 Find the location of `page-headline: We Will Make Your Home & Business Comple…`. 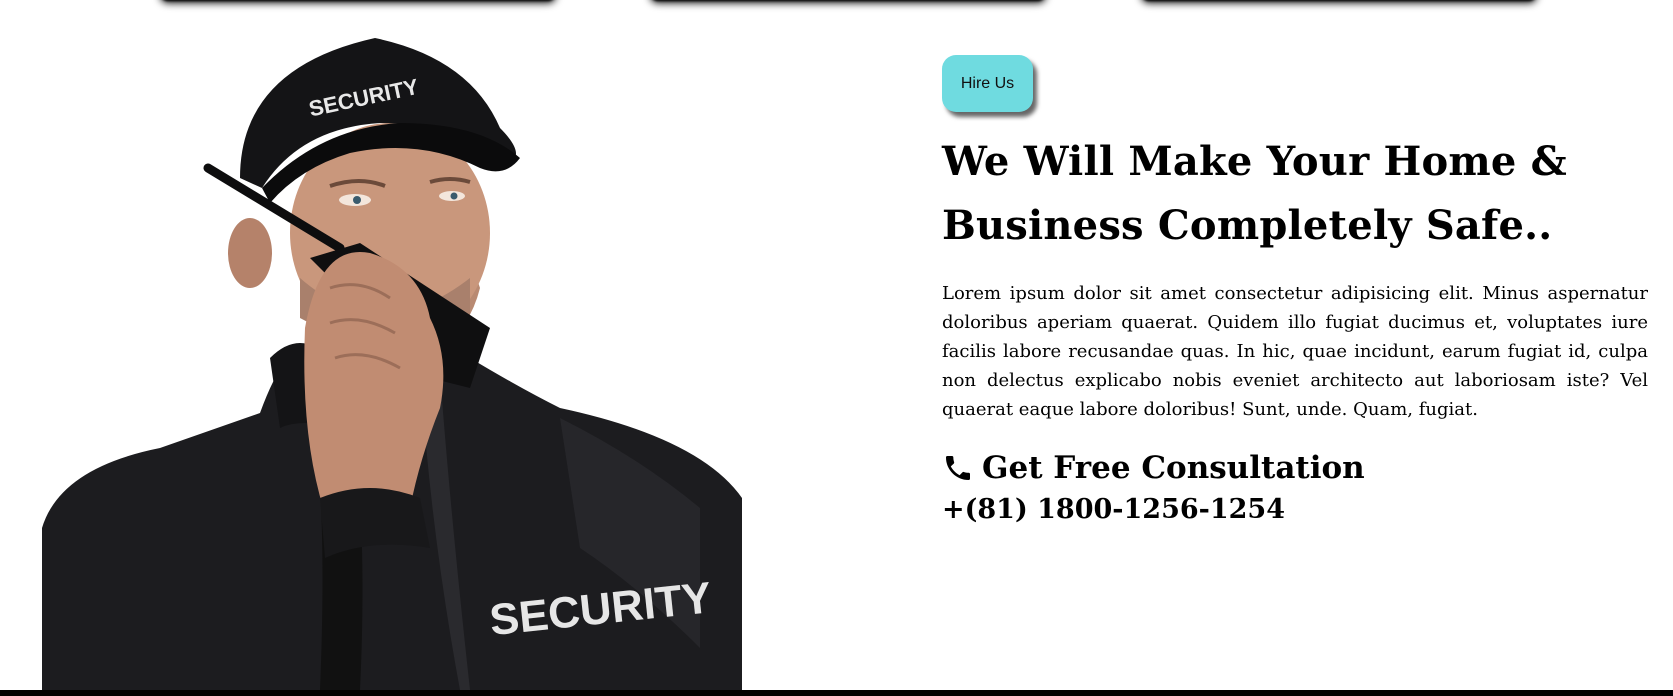

page-headline: We Will Make Your Home & Business Comple… is located at coordinates (1254, 193).